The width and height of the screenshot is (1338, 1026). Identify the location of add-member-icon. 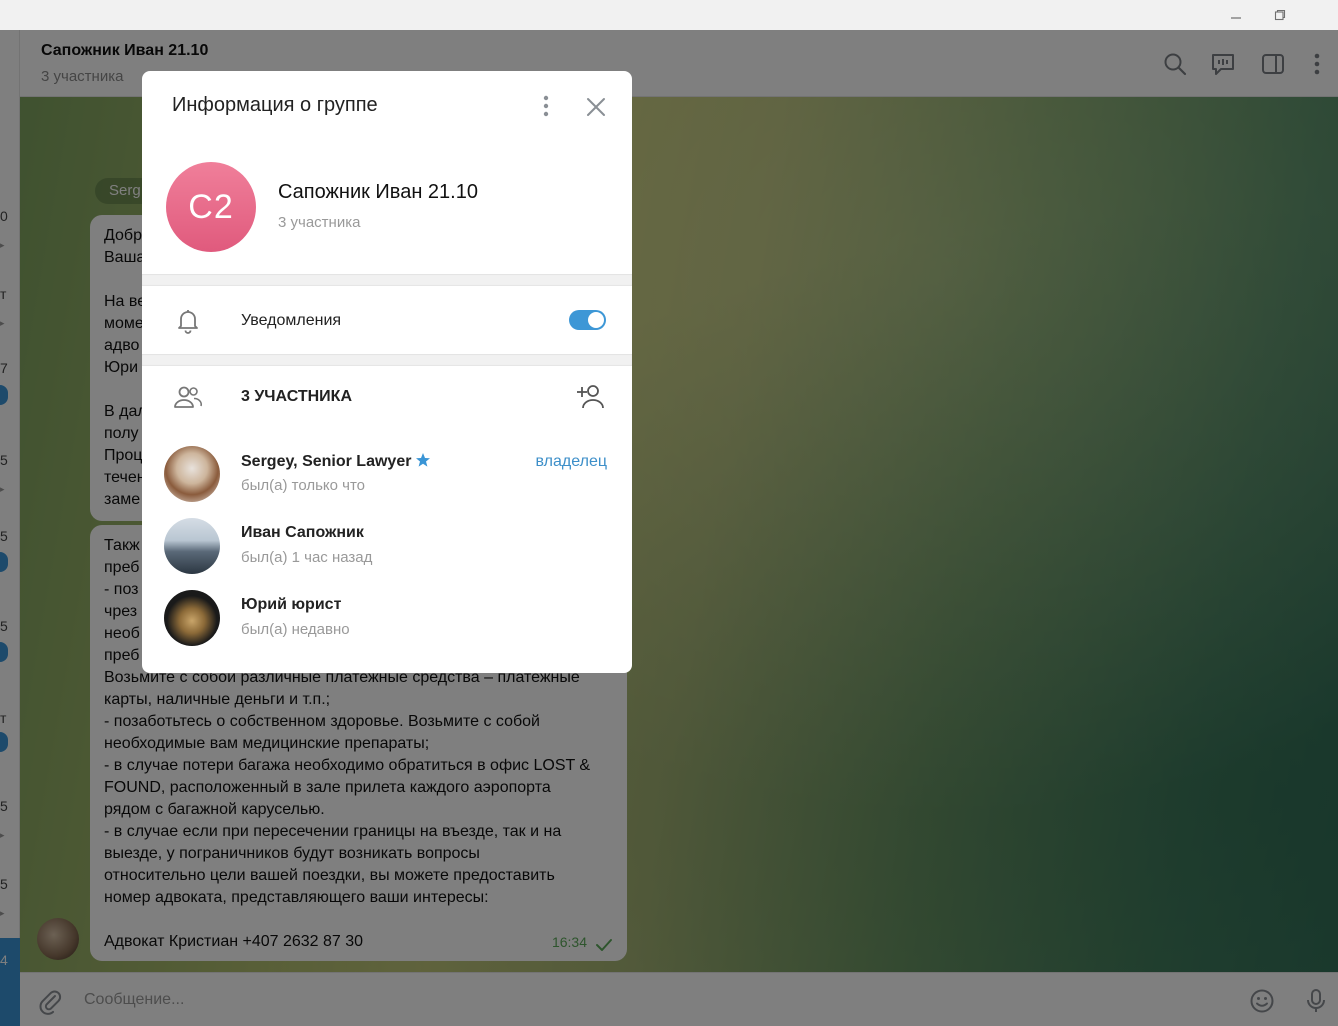
(591, 396).